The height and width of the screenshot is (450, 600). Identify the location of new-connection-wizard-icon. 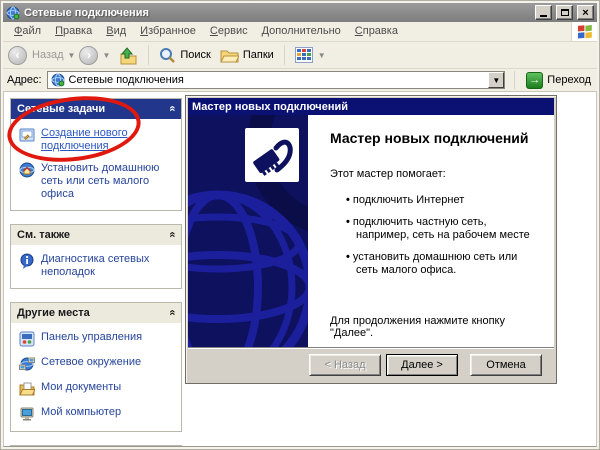
(27, 135).